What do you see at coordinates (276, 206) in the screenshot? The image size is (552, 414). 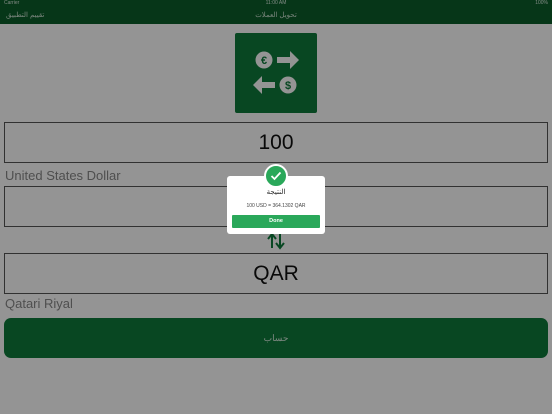 I see `result-message: 100 USD = 364.1302 QAR` at bounding box center [276, 206].